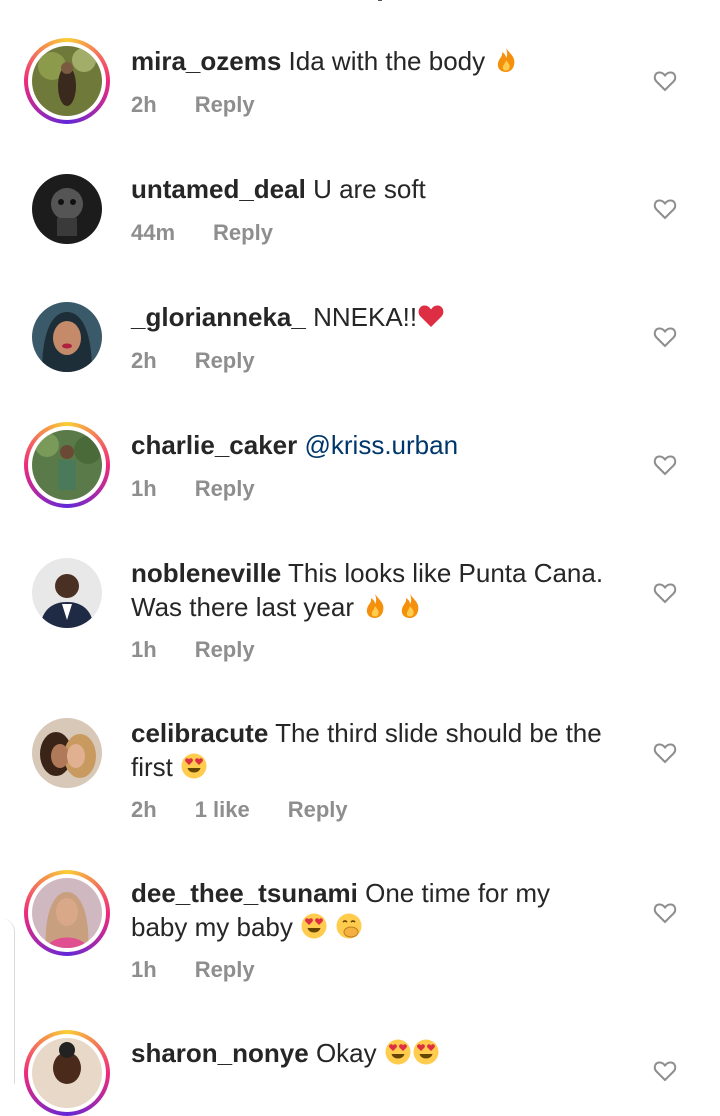 The width and height of the screenshot is (720, 1116). Describe the element at coordinates (218, 317) in the screenshot. I see `comment-username: _glorianneka_` at that location.